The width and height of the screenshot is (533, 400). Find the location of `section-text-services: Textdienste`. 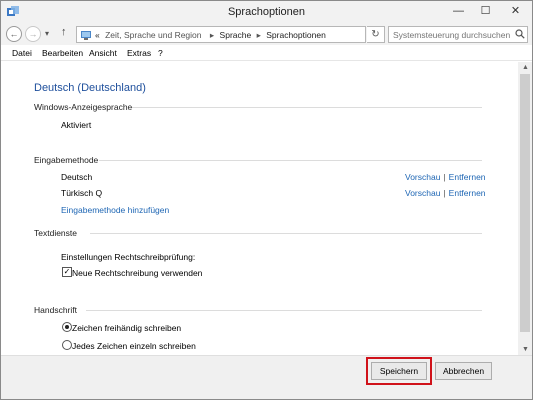

section-text-services: Textdienste is located at coordinates (55, 233).